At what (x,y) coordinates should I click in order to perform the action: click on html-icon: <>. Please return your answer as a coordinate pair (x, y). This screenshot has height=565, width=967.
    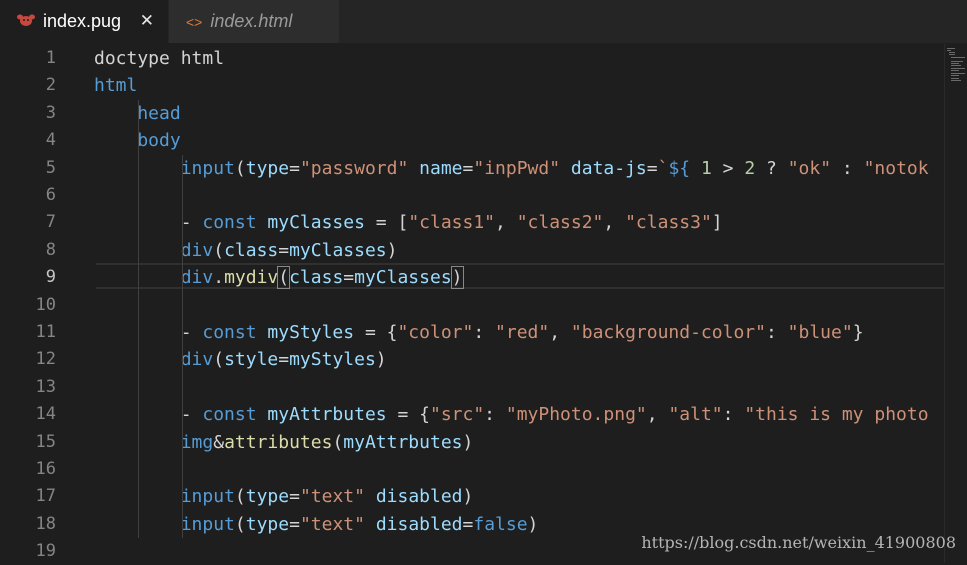
    Looking at the image, I should click on (194, 21).